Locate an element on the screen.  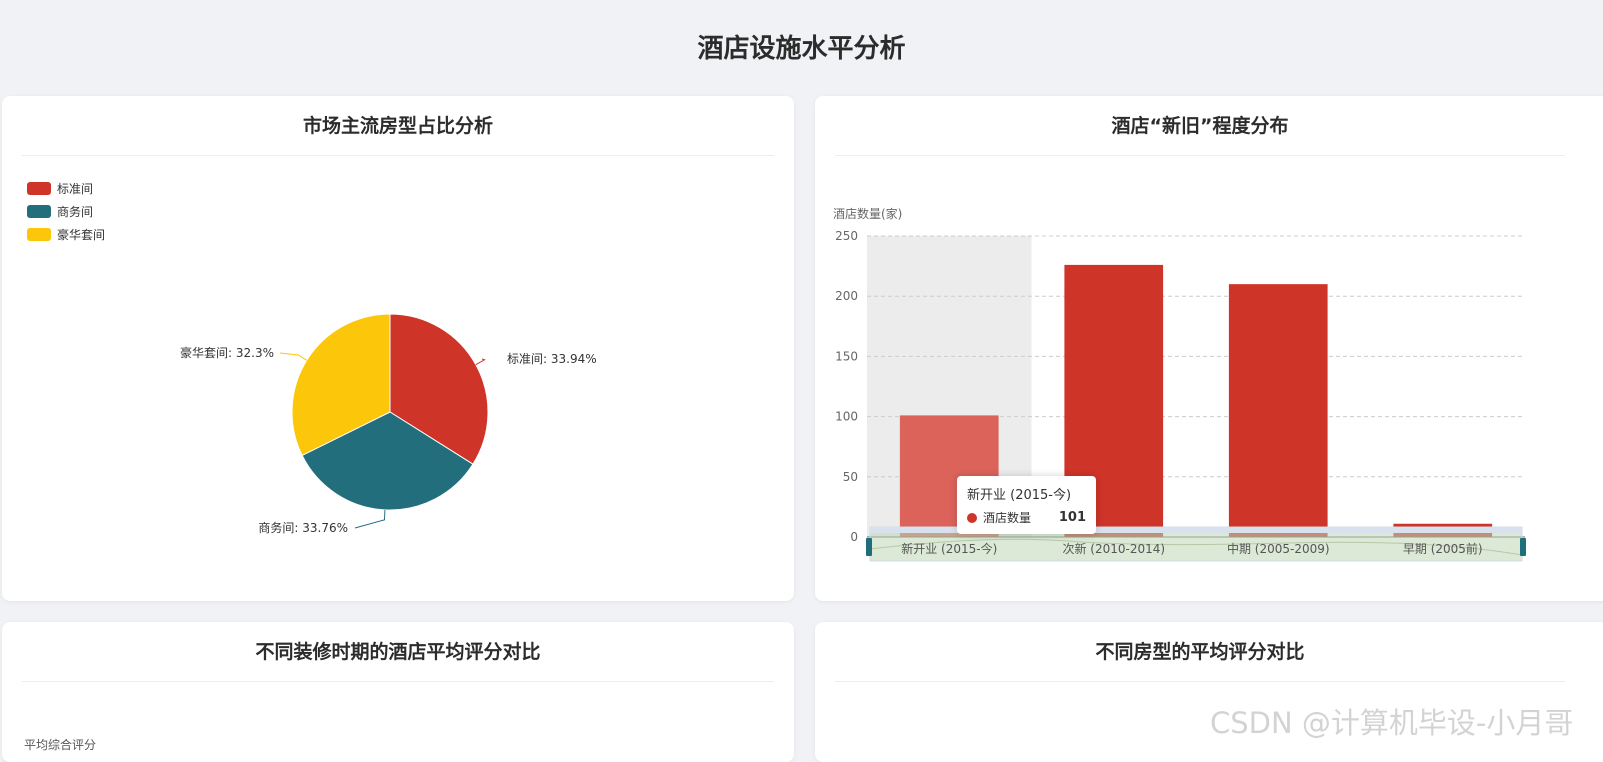
bar-xtick-0: 新开业 (2015-今) is located at coordinates (949, 548).